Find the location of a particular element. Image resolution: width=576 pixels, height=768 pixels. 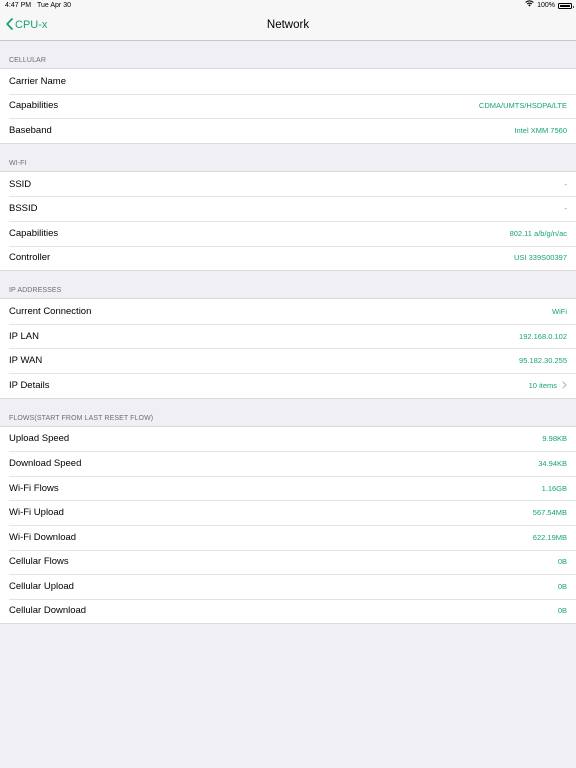

section-header-ip-addresses: IP ADDRESSES is located at coordinates (35, 291).